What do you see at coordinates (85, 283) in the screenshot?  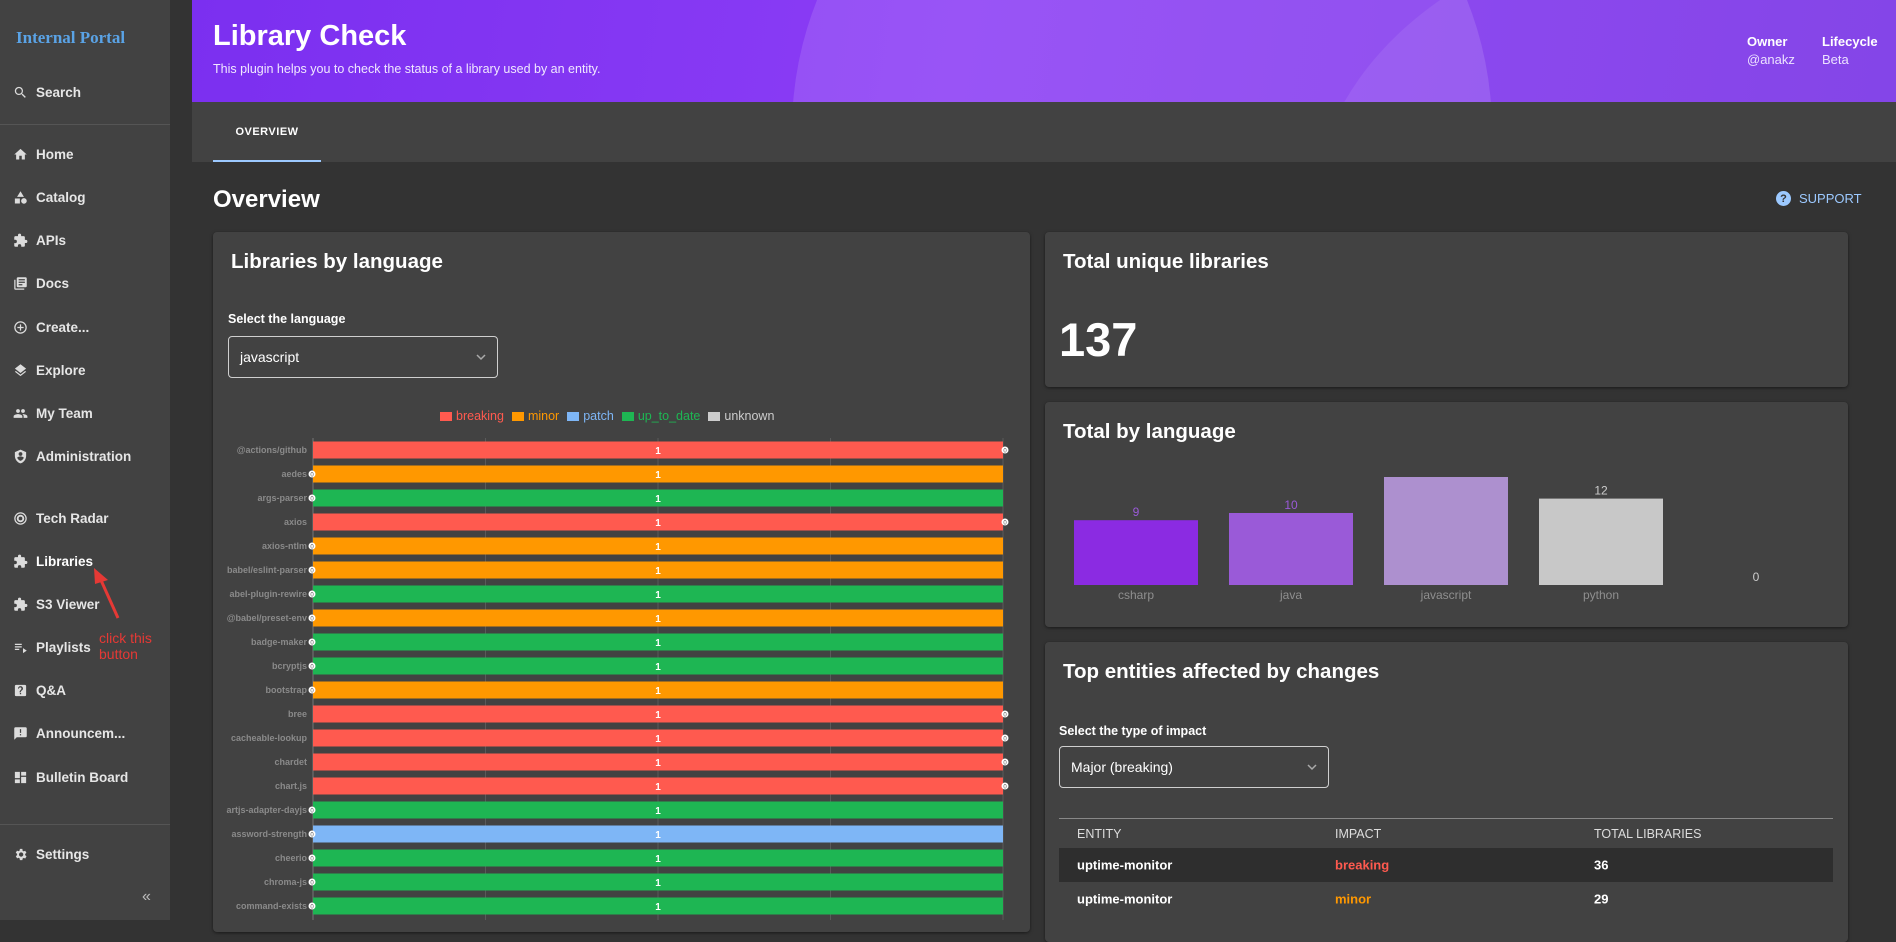 I see `sidebar-item-docs: Docs` at bounding box center [85, 283].